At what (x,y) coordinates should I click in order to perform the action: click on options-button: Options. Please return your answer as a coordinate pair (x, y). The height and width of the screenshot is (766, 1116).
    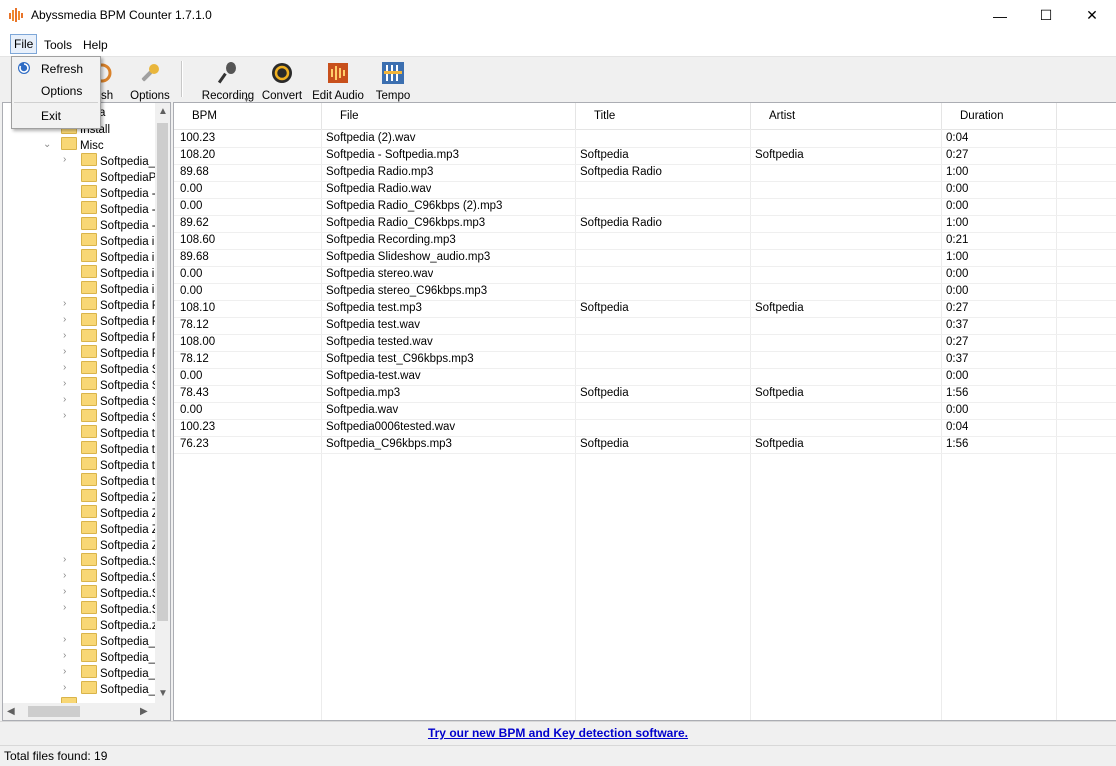
    Looking at the image, I should click on (150, 79).